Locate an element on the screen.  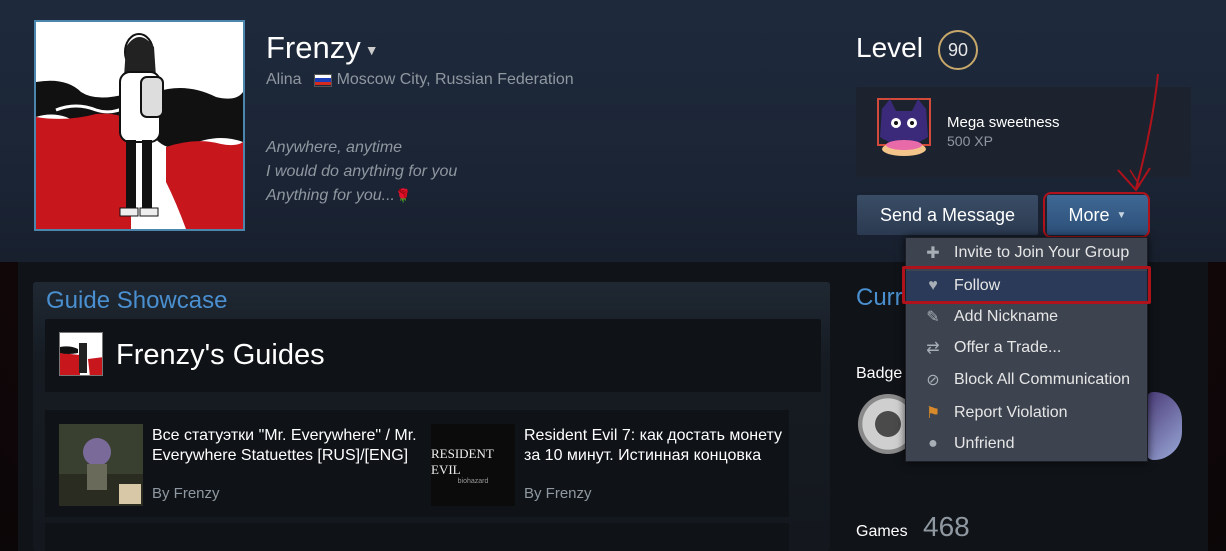
games-count: 468 is located at coordinates (946, 527).